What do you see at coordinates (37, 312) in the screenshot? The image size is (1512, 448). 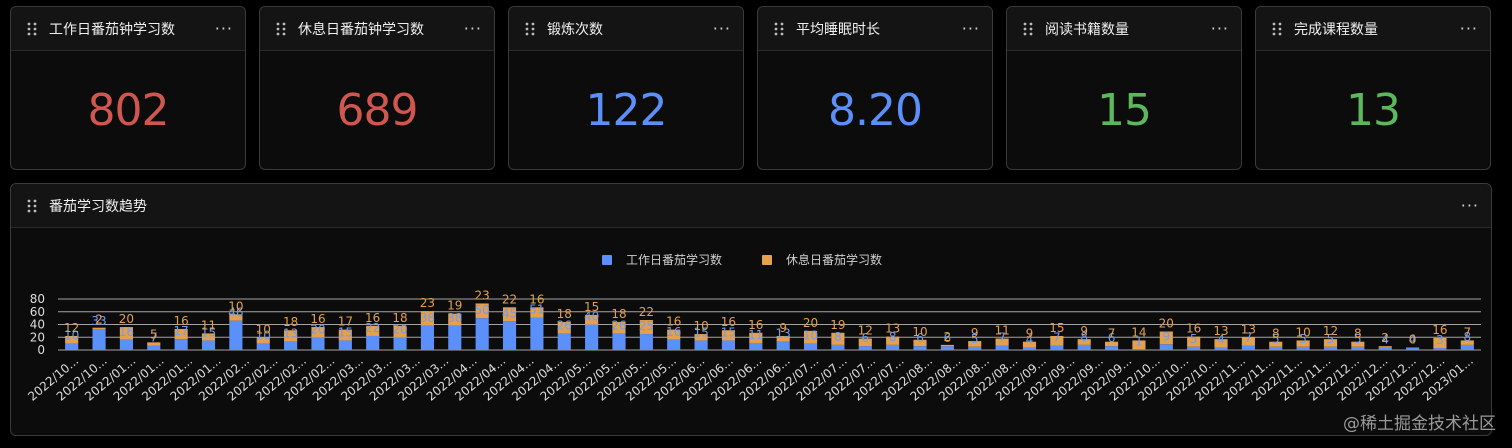 I see `y-tick-label: 60` at bounding box center [37, 312].